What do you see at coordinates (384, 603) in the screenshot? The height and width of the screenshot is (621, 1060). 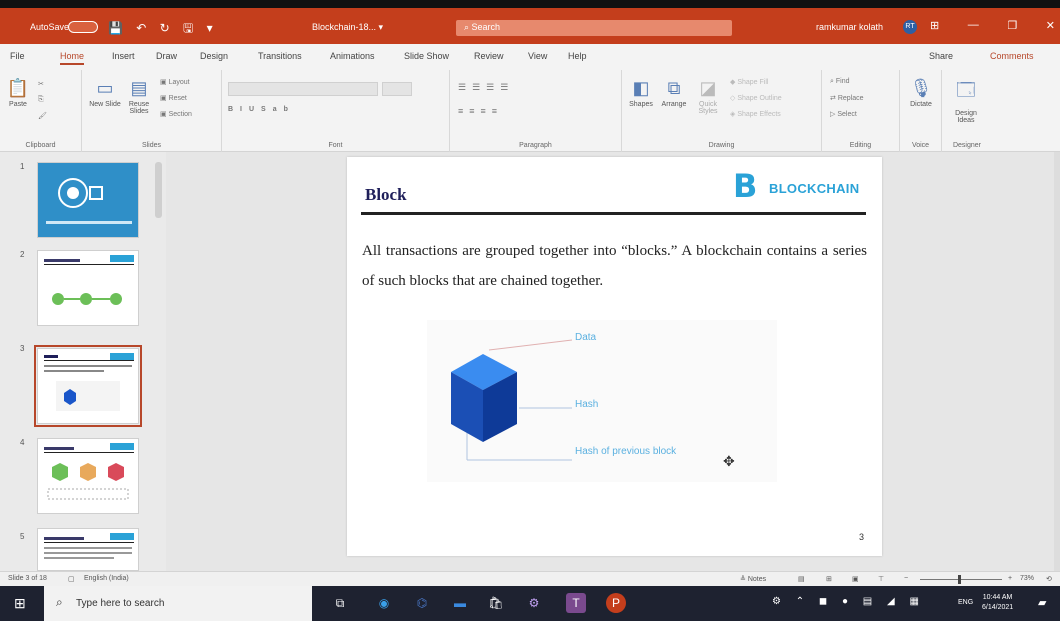 I see `edge-icon: ◉` at bounding box center [384, 603].